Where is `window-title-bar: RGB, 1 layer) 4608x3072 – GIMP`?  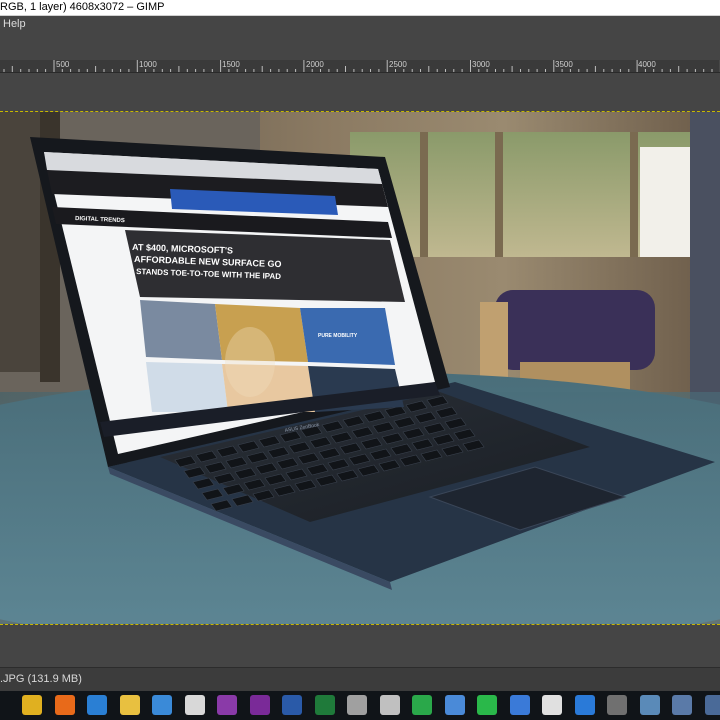 window-title-bar: RGB, 1 layer) 4608x3072 – GIMP is located at coordinates (360, 8).